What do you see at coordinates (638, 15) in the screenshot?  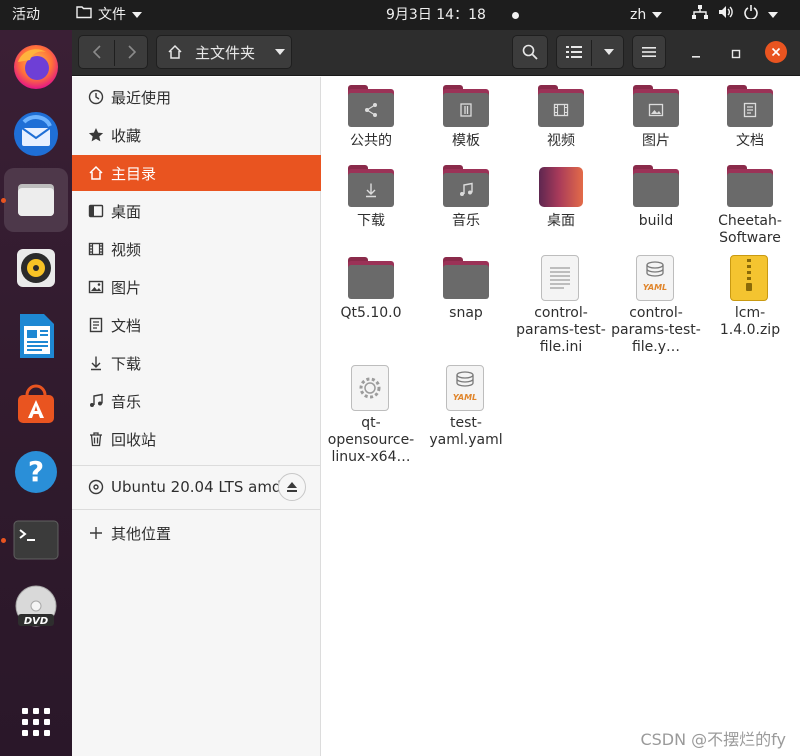 I see `language-label: zh` at bounding box center [638, 15].